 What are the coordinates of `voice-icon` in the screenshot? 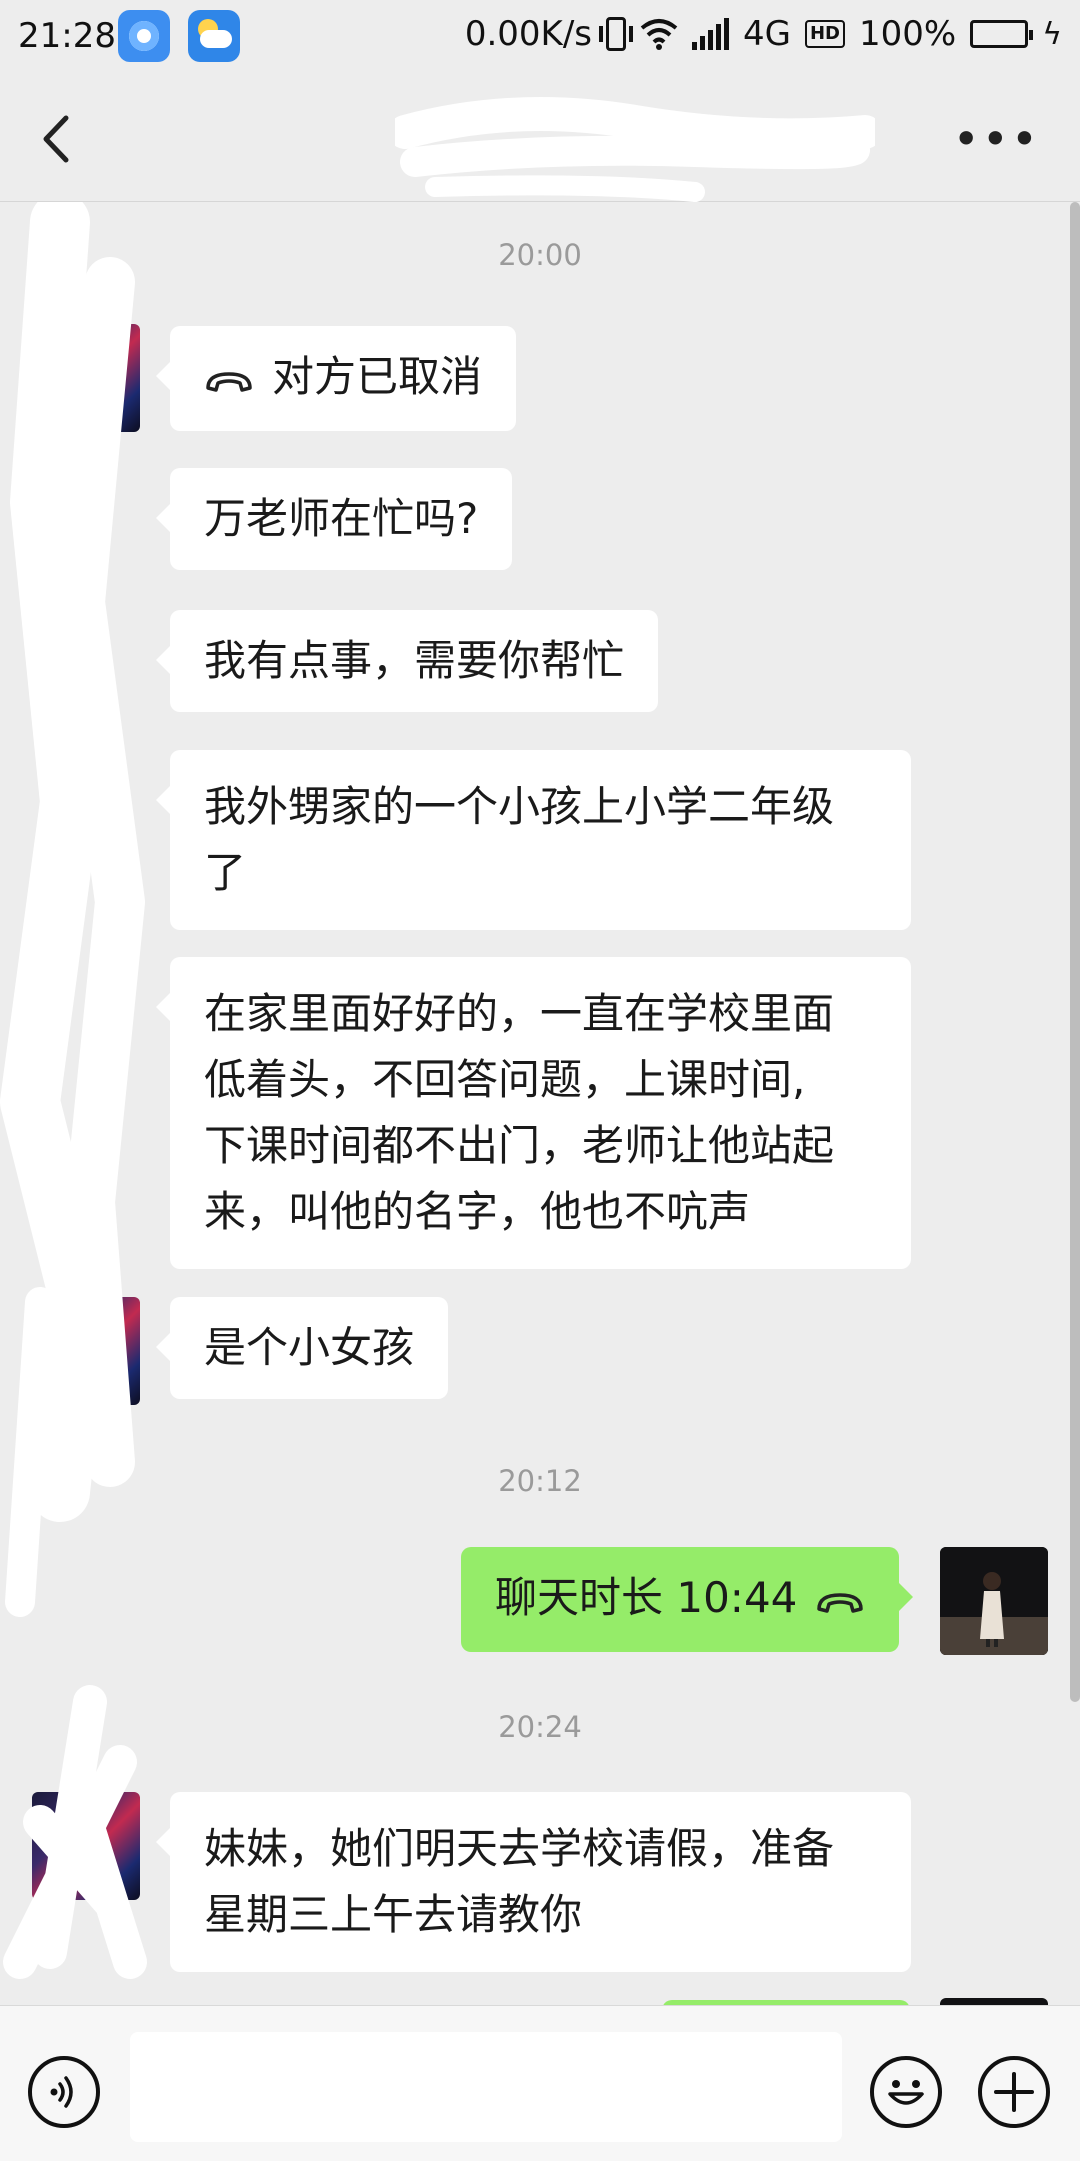 It's located at (64, 2092).